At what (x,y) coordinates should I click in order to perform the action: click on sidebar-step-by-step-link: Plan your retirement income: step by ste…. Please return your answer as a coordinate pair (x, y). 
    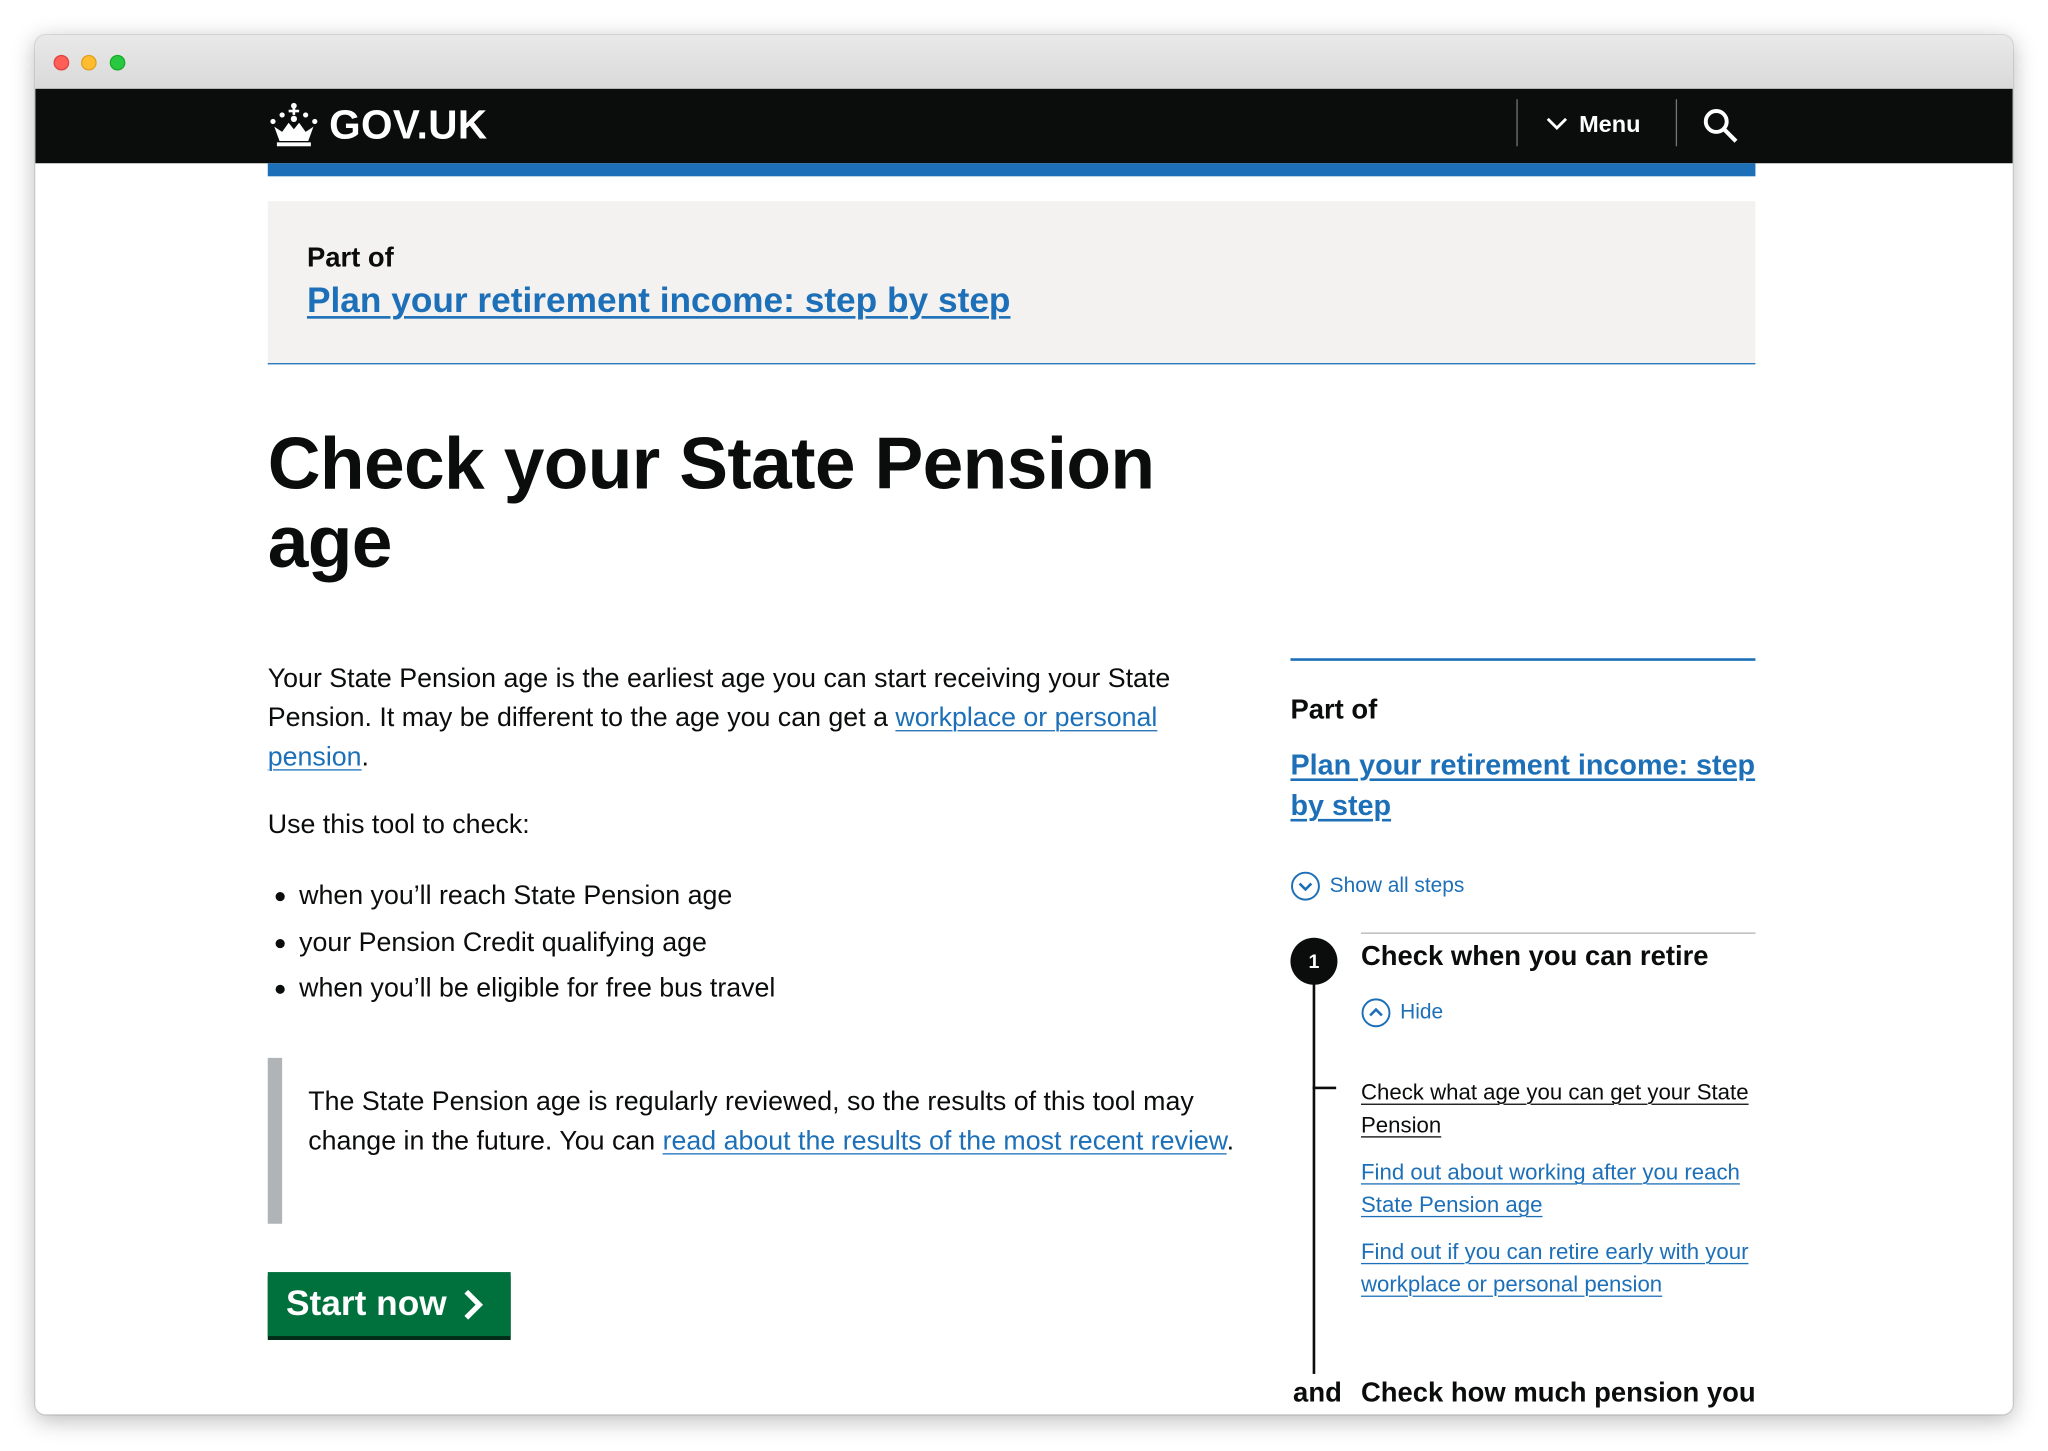
    Looking at the image, I should click on (1522, 784).